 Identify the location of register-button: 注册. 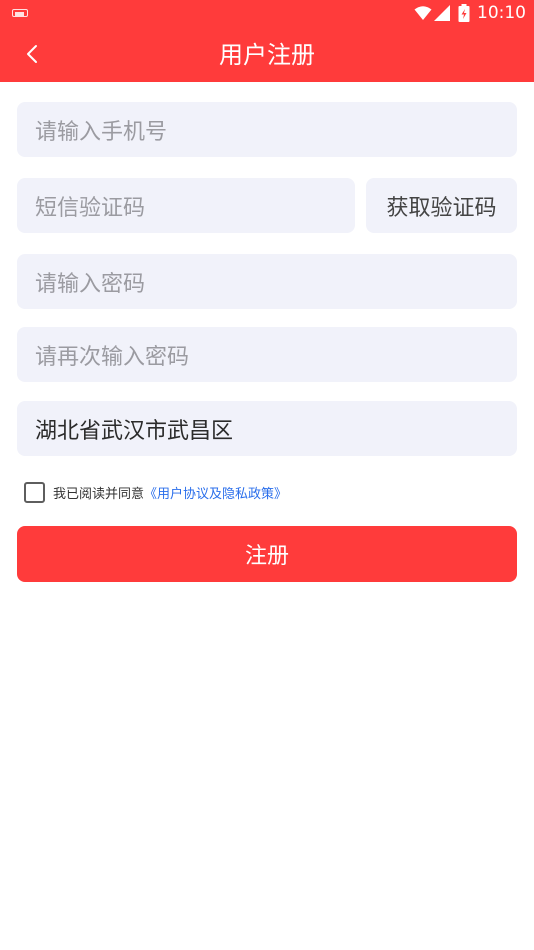
(267, 554).